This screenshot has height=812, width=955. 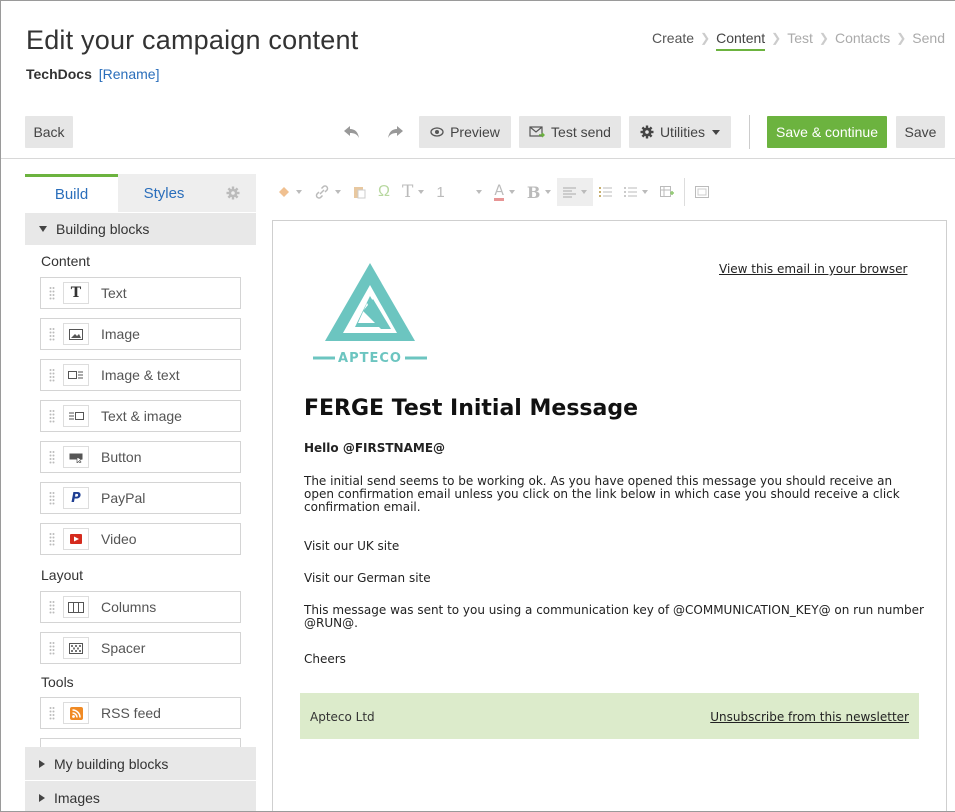 I want to click on building-blocks-header: Building blocks, so click(x=140, y=229).